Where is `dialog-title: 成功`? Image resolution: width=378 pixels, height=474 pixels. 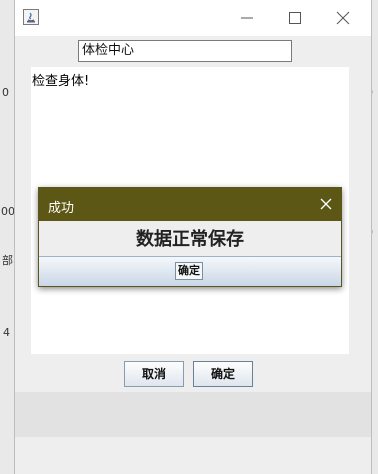 dialog-title: 成功 is located at coordinates (61, 208).